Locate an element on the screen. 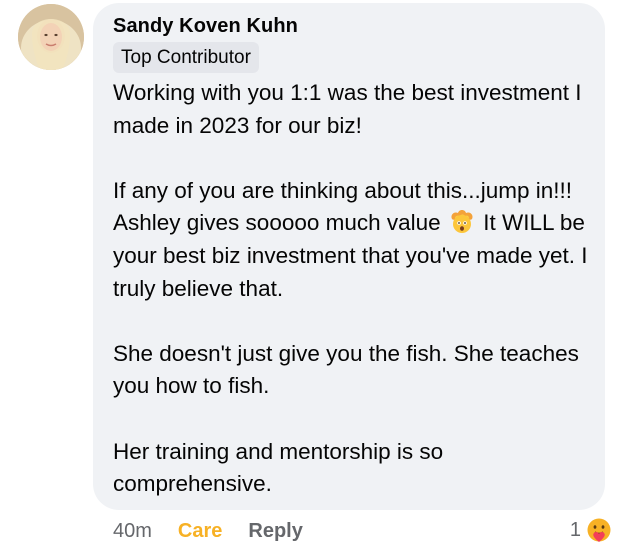  avatar-photo is located at coordinates (51, 37).